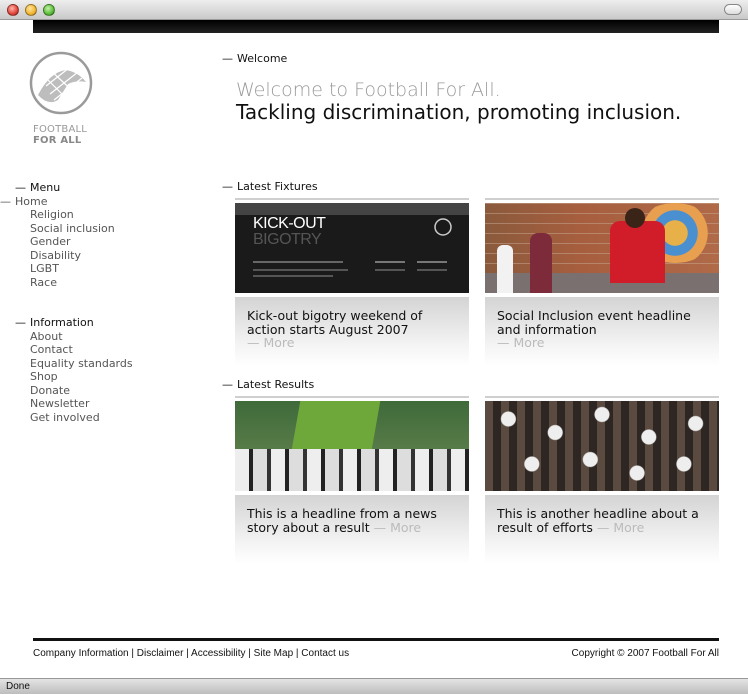 This screenshot has width=748, height=694. Describe the element at coordinates (520, 342) in the screenshot. I see `fixture-2-more-link: — More` at that location.